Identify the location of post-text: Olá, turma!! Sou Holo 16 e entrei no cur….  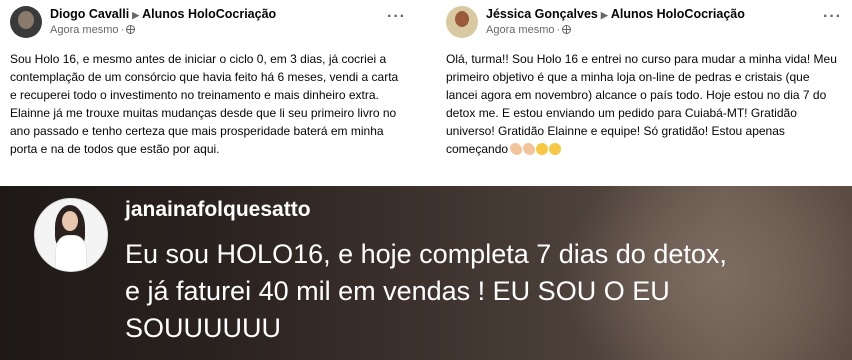
(641, 104).